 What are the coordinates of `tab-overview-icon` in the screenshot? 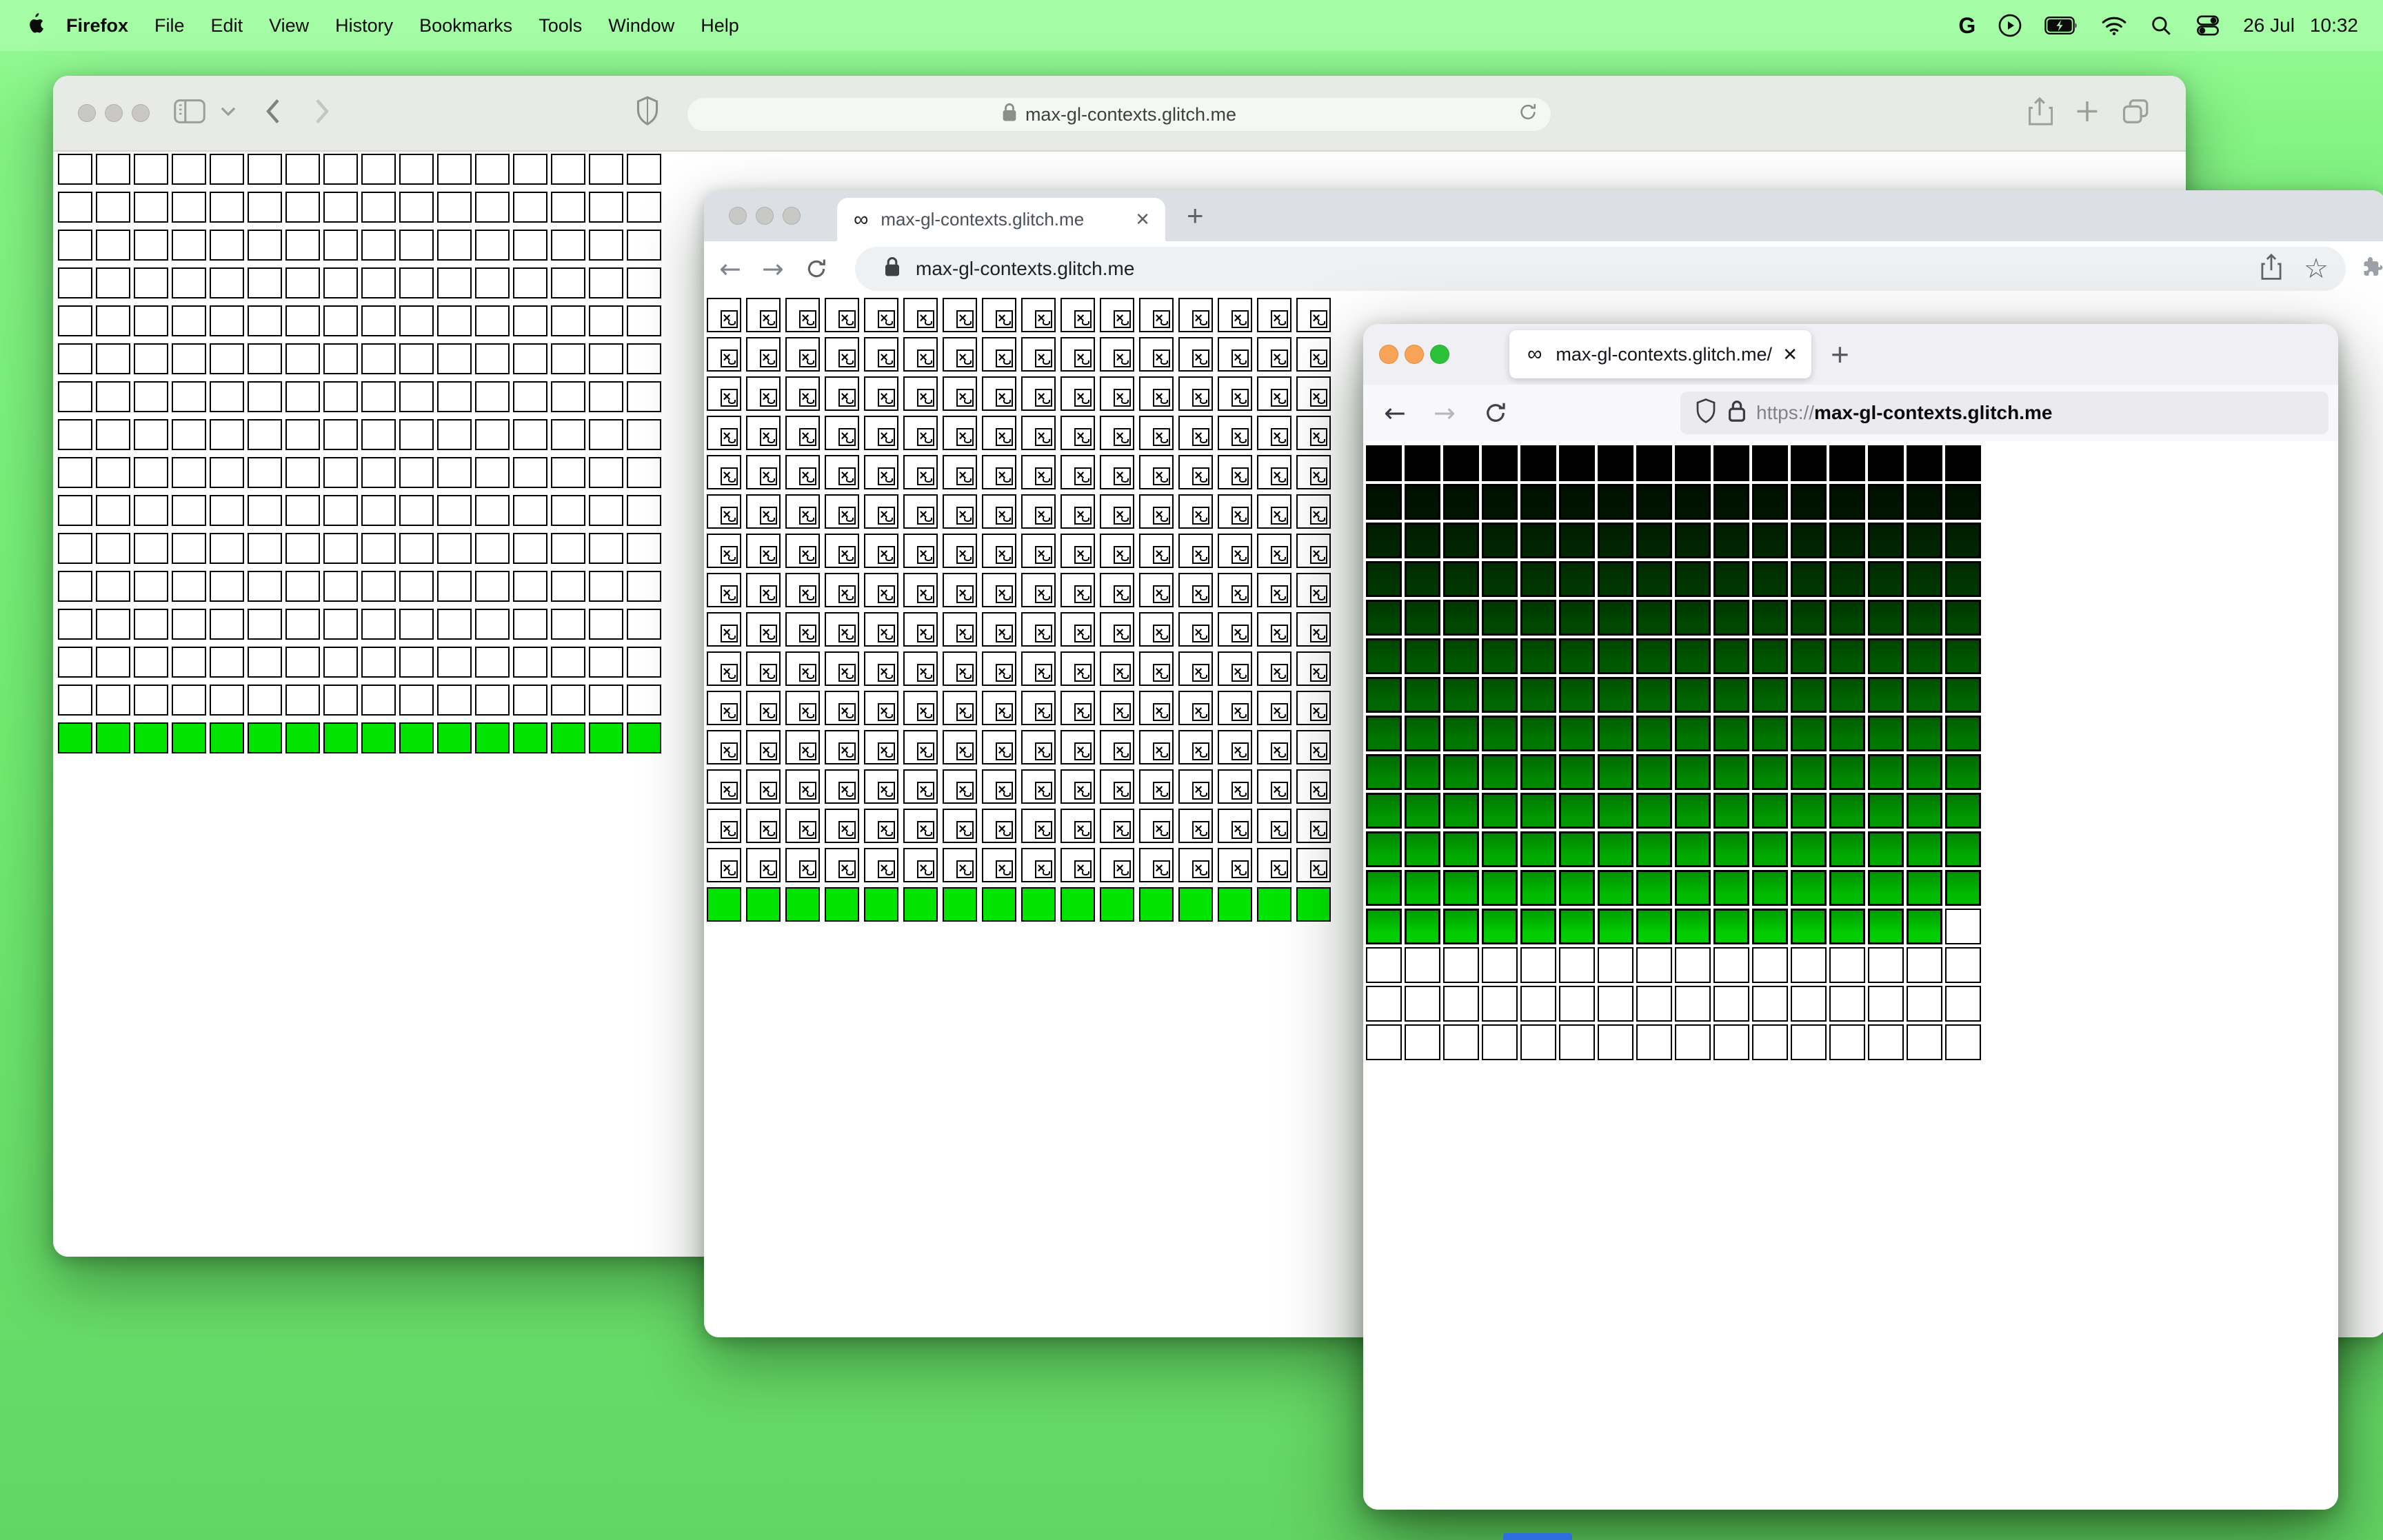 It's located at (2136, 114).